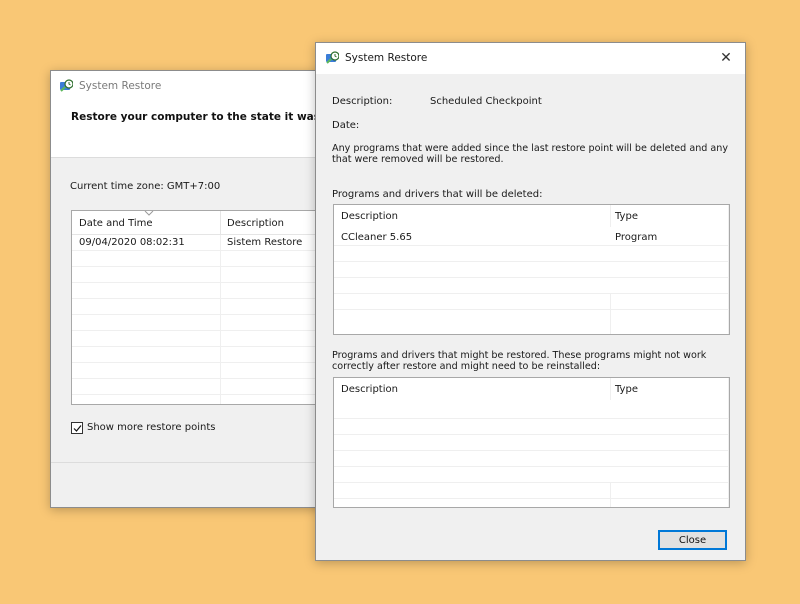 The height and width of the screenshot is (604, 800). What do you see at coordinates (530, 58) in the screenshot?
I see `front-titlebar: System Restore ✕` at bounding box center [530, 58].